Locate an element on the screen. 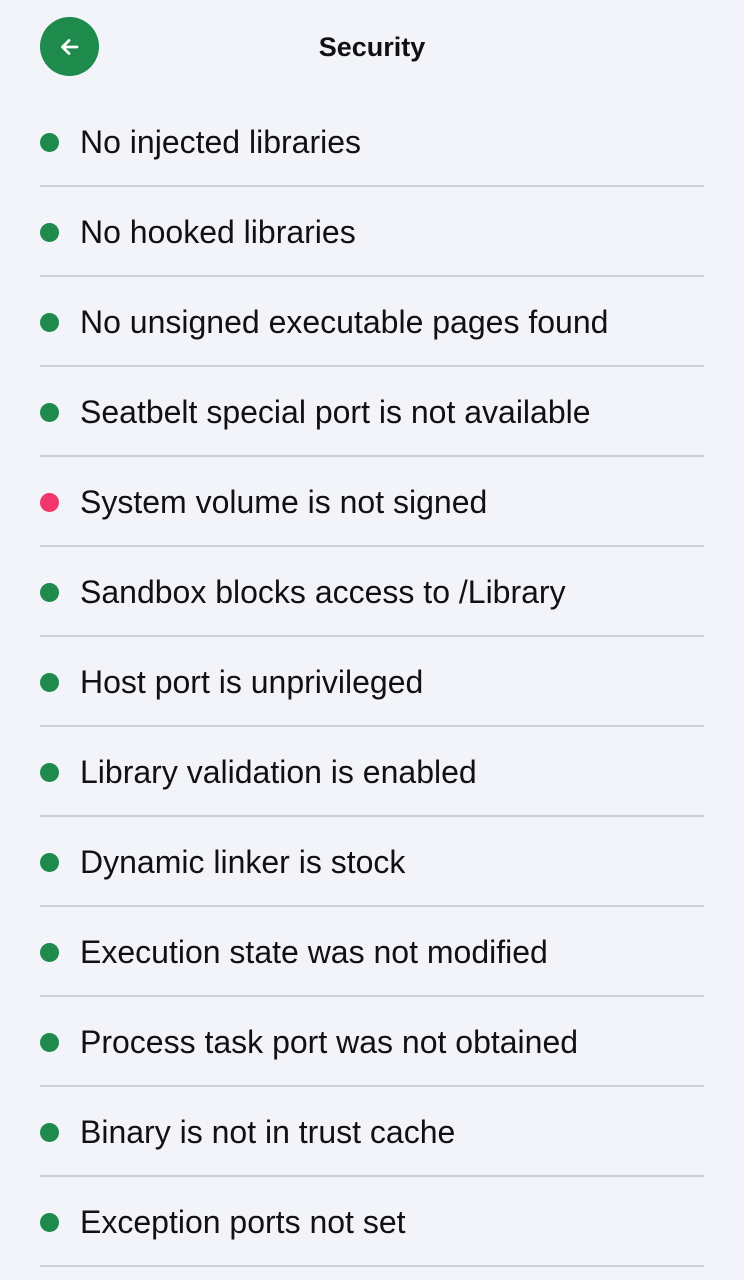 The image size is (744, 1280). check-label: Dynamic linker is stock is located at coordinates (243, 862).